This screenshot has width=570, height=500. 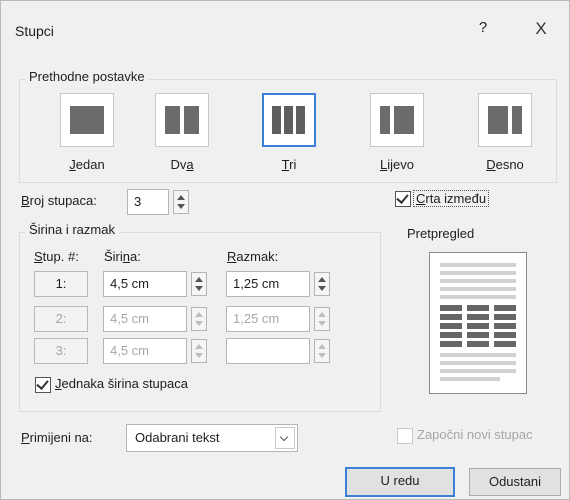 What do you see at coordinates (322, 319) in the screenshot?
I see `column-2-spacing-spinner` at bounding box center [322, 319].